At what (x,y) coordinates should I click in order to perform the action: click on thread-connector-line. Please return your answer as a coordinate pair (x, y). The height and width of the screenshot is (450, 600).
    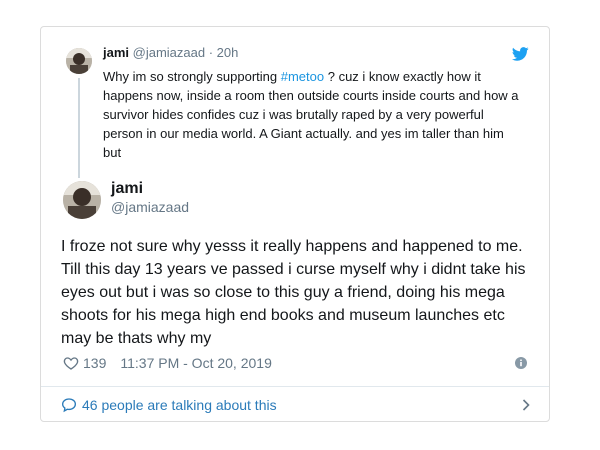
    Looking at the image, I should click on (79, 128).